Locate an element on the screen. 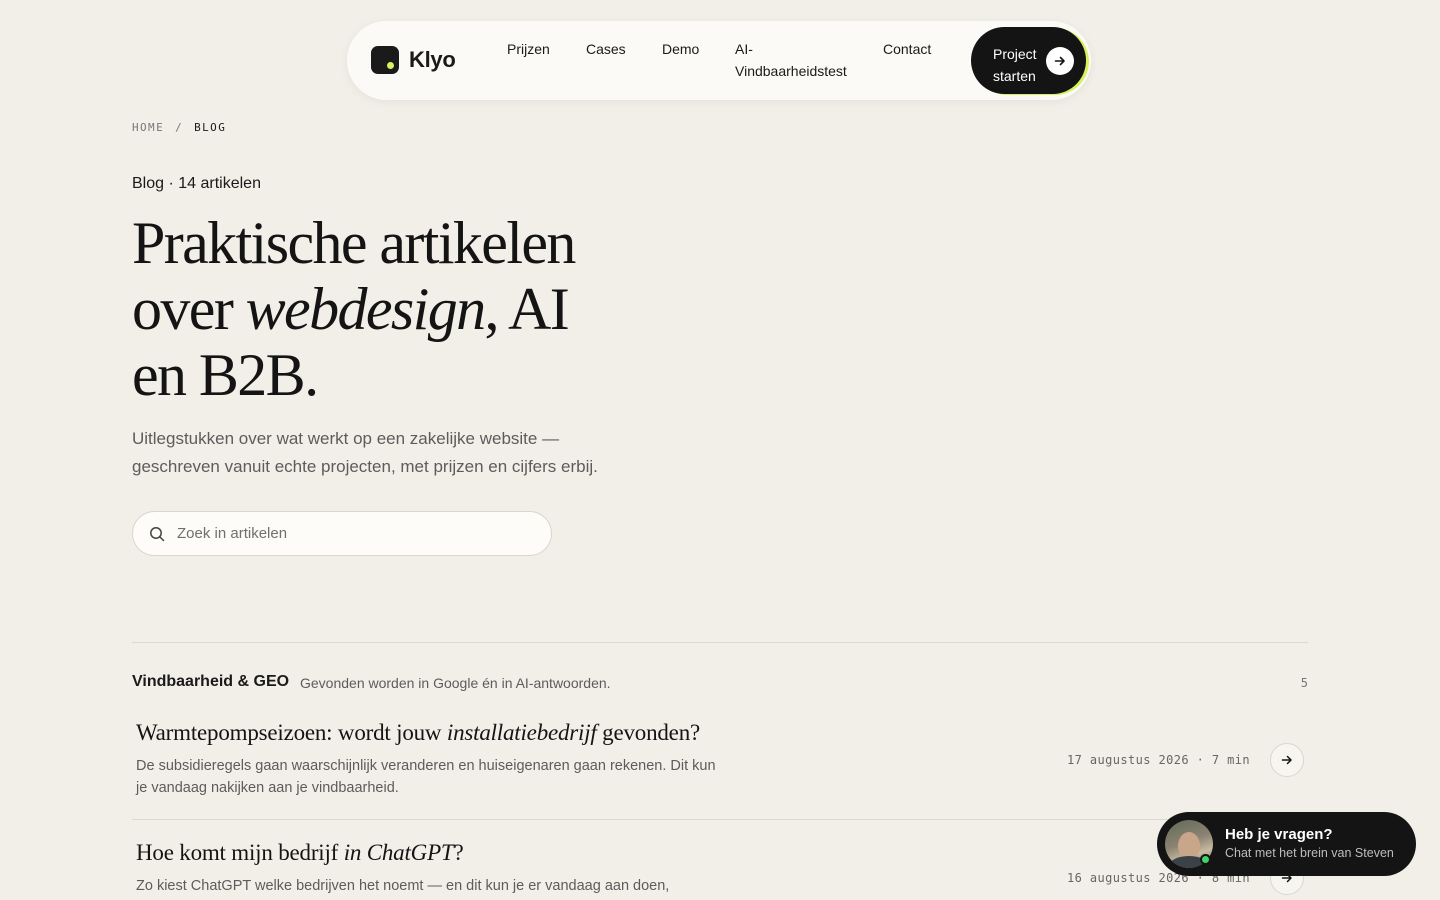  article-divider is located at coordinates (720, 819).